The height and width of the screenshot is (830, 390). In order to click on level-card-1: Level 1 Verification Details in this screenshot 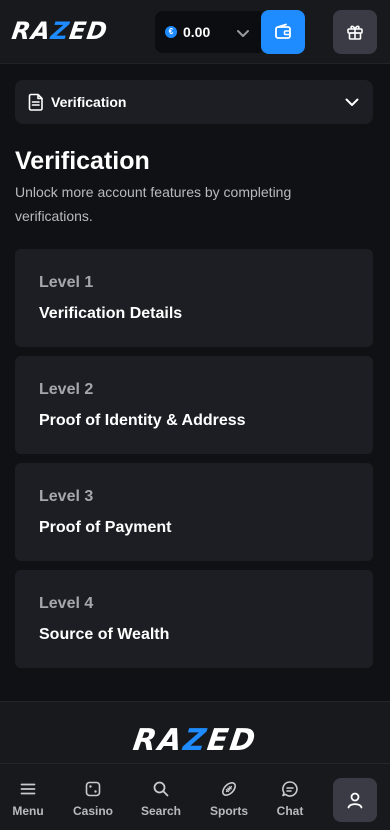, I will do `click(194, 298)`.